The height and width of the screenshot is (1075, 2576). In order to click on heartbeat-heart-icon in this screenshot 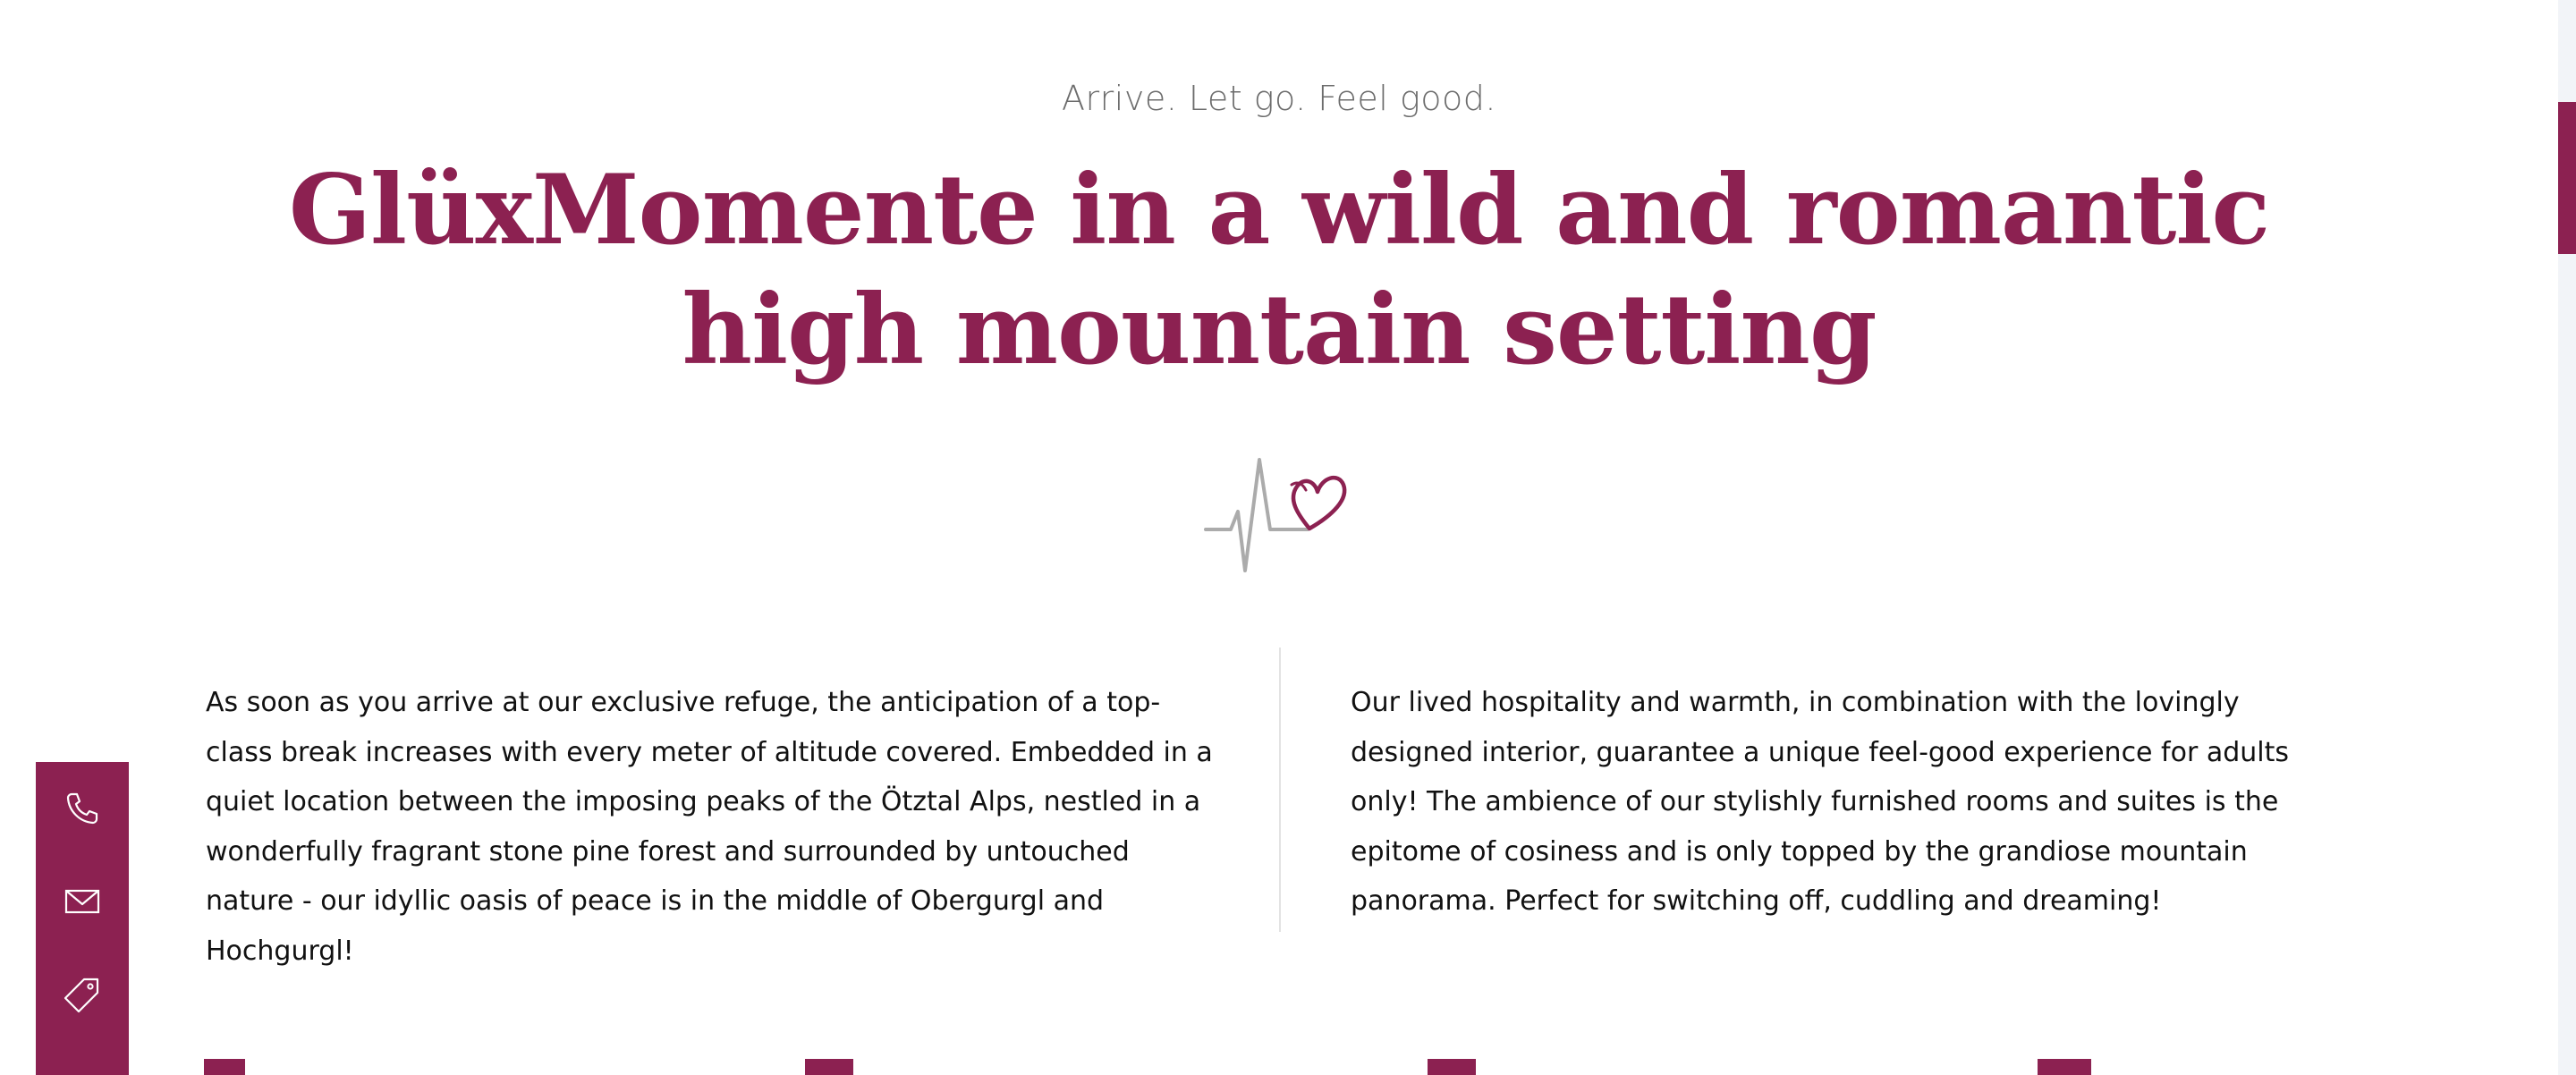, I will do `click(1275, 515)`.